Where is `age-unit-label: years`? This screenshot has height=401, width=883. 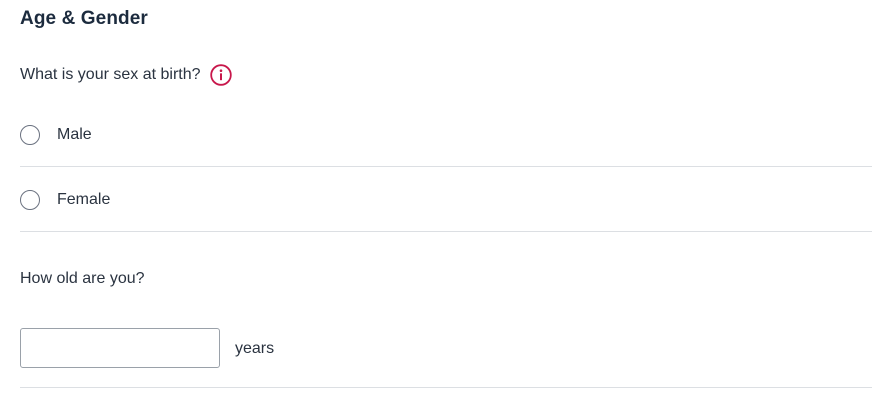
age-unit-label: years is located at coordinates (255, 348).